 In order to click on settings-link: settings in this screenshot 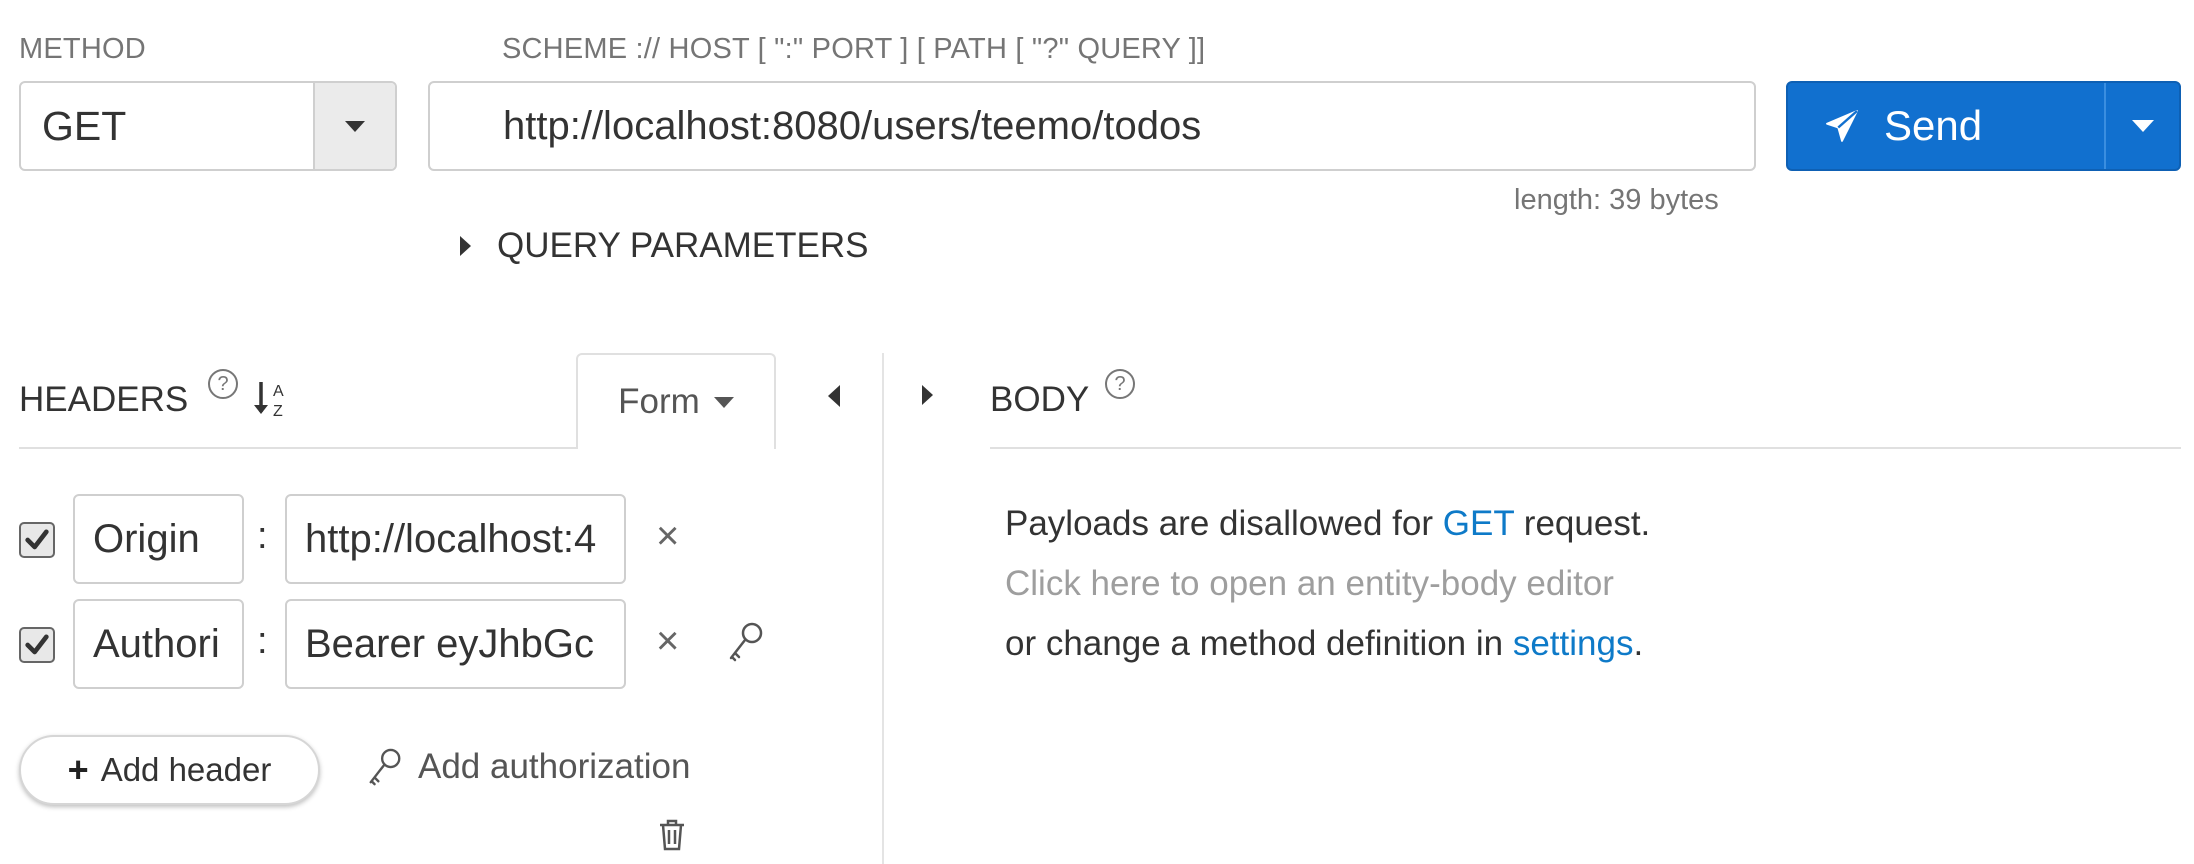, I will do `click(1573, 643)`.